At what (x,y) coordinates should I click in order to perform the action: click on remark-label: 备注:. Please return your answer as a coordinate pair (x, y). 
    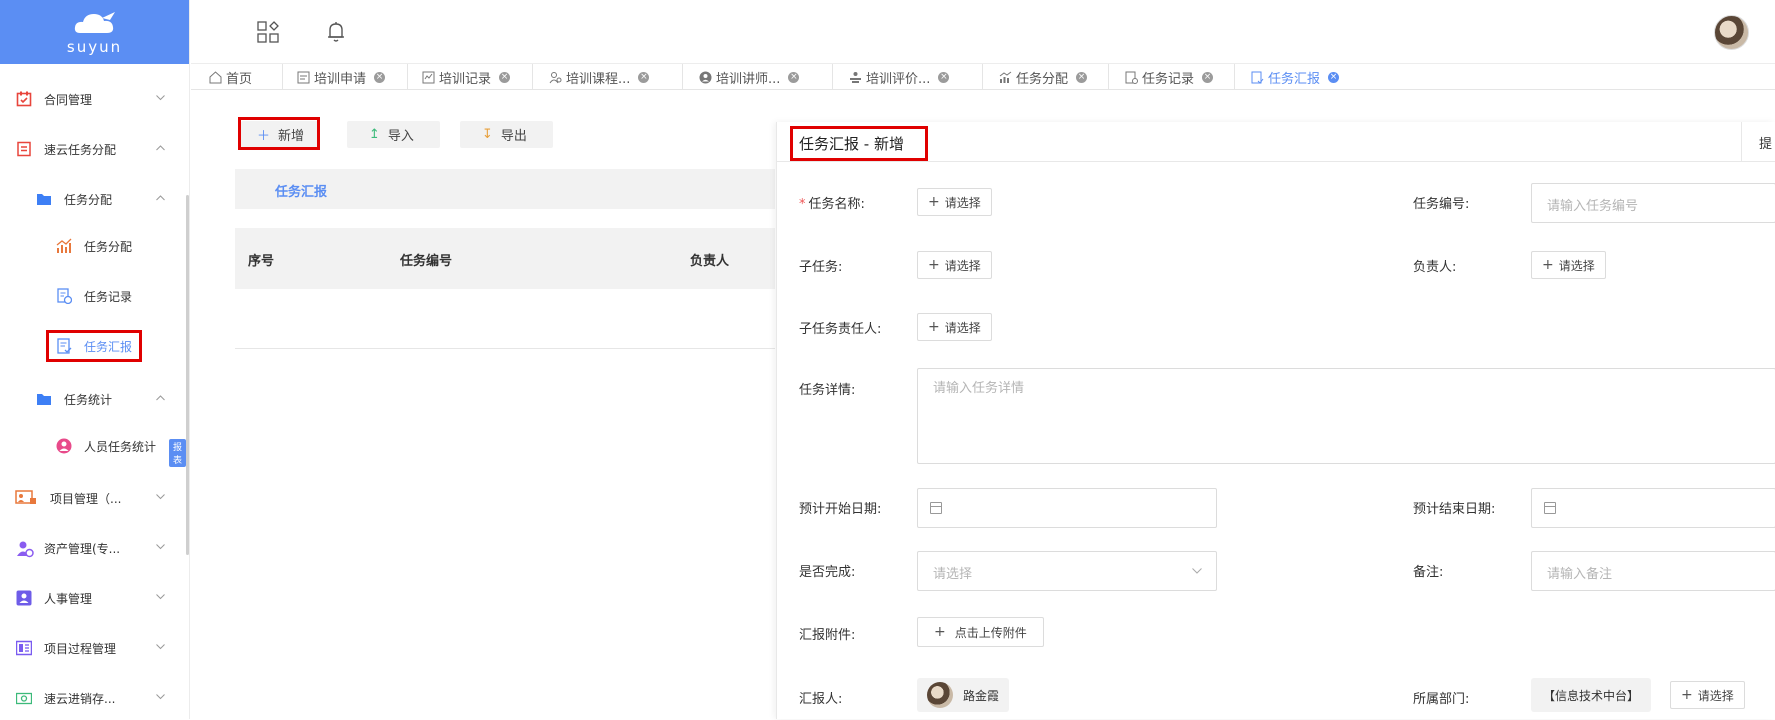
    Looking at the image, I should click on (1428, 572).